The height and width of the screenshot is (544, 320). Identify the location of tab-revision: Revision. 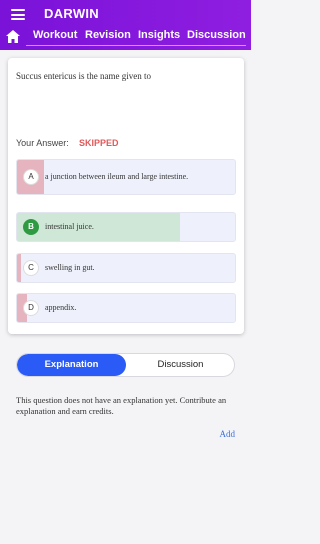
(108, 35).